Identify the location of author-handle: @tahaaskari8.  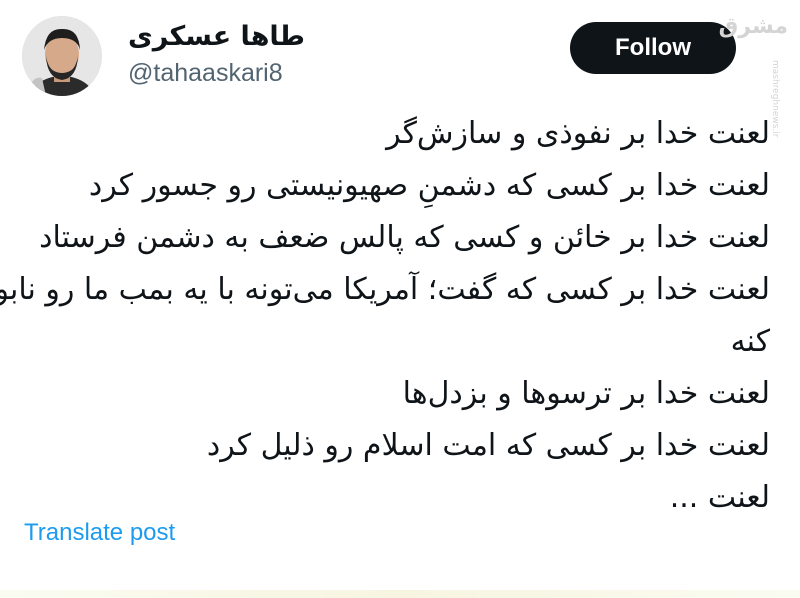
(205, 73).